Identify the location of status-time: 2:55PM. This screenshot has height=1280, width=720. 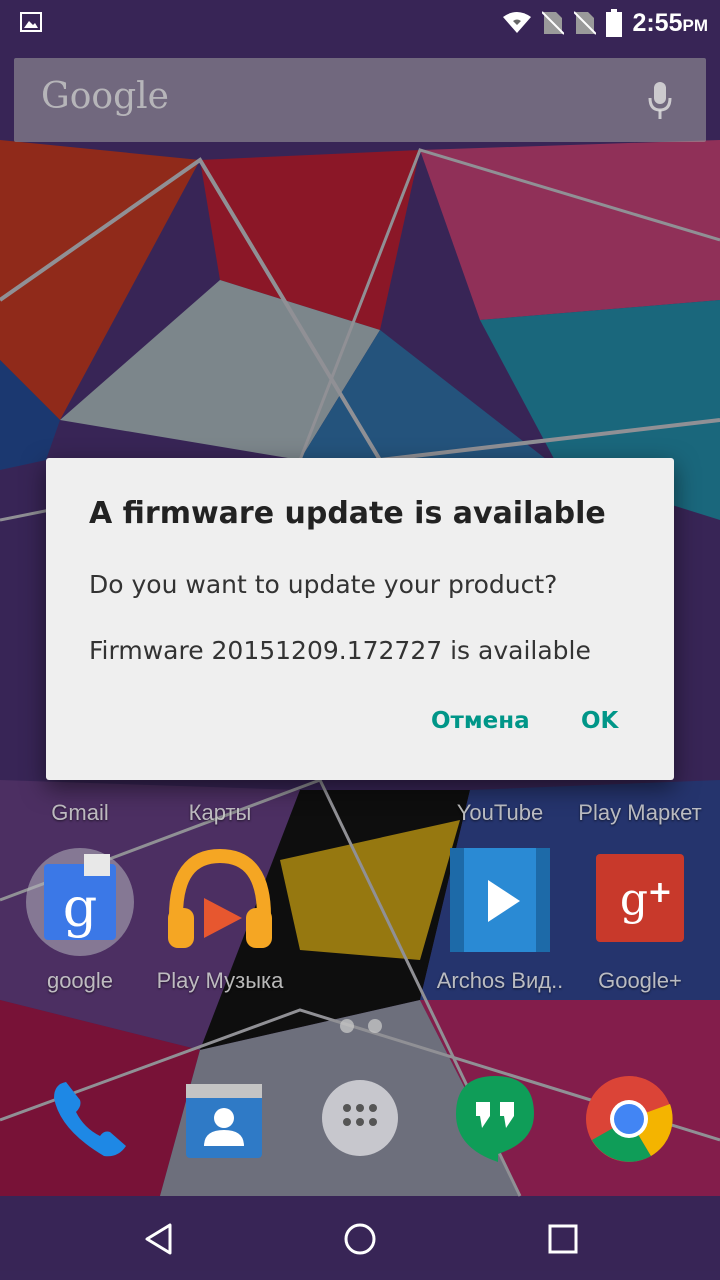
(670, 22).